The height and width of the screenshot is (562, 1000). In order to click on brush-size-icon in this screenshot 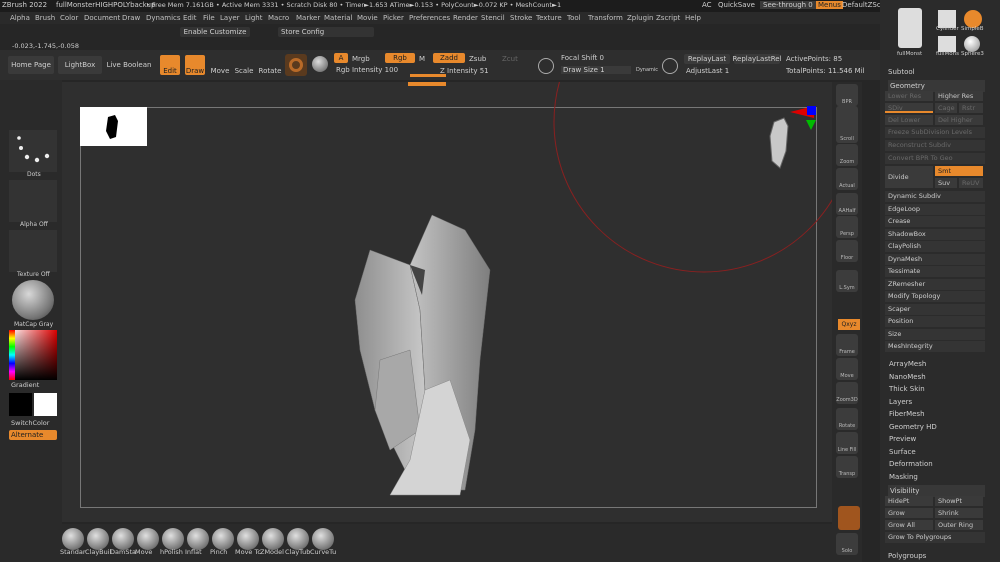, I will do `click(546, 66)`.